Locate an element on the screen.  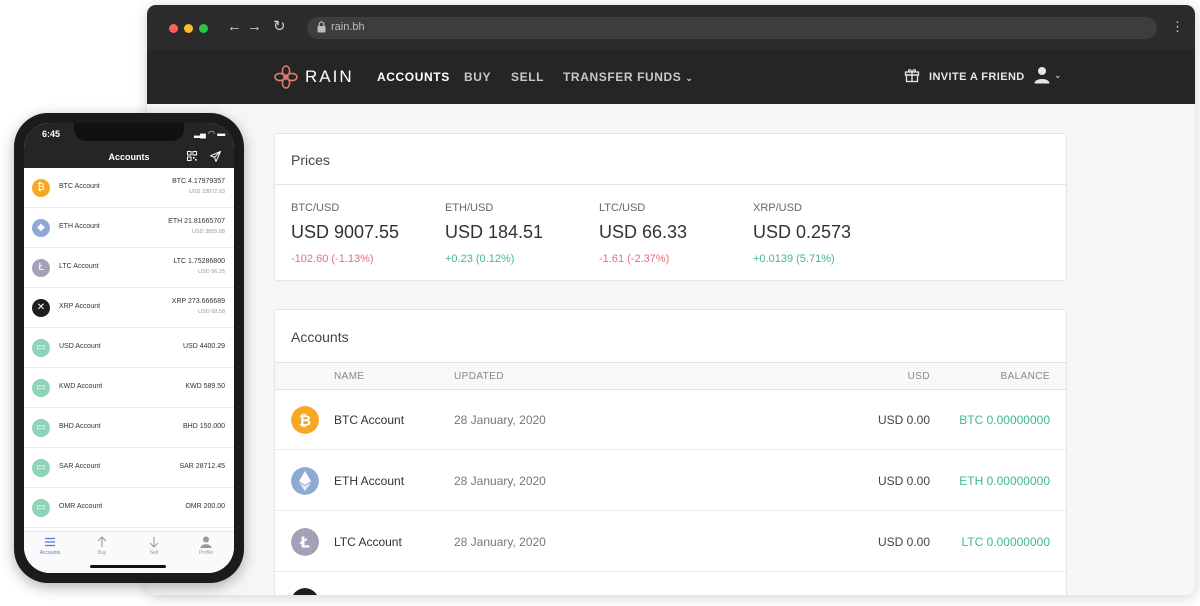
price-eth: ETH/USD USD 184.51 +0.23 (0.12%) is located at coordinates (494, 233).